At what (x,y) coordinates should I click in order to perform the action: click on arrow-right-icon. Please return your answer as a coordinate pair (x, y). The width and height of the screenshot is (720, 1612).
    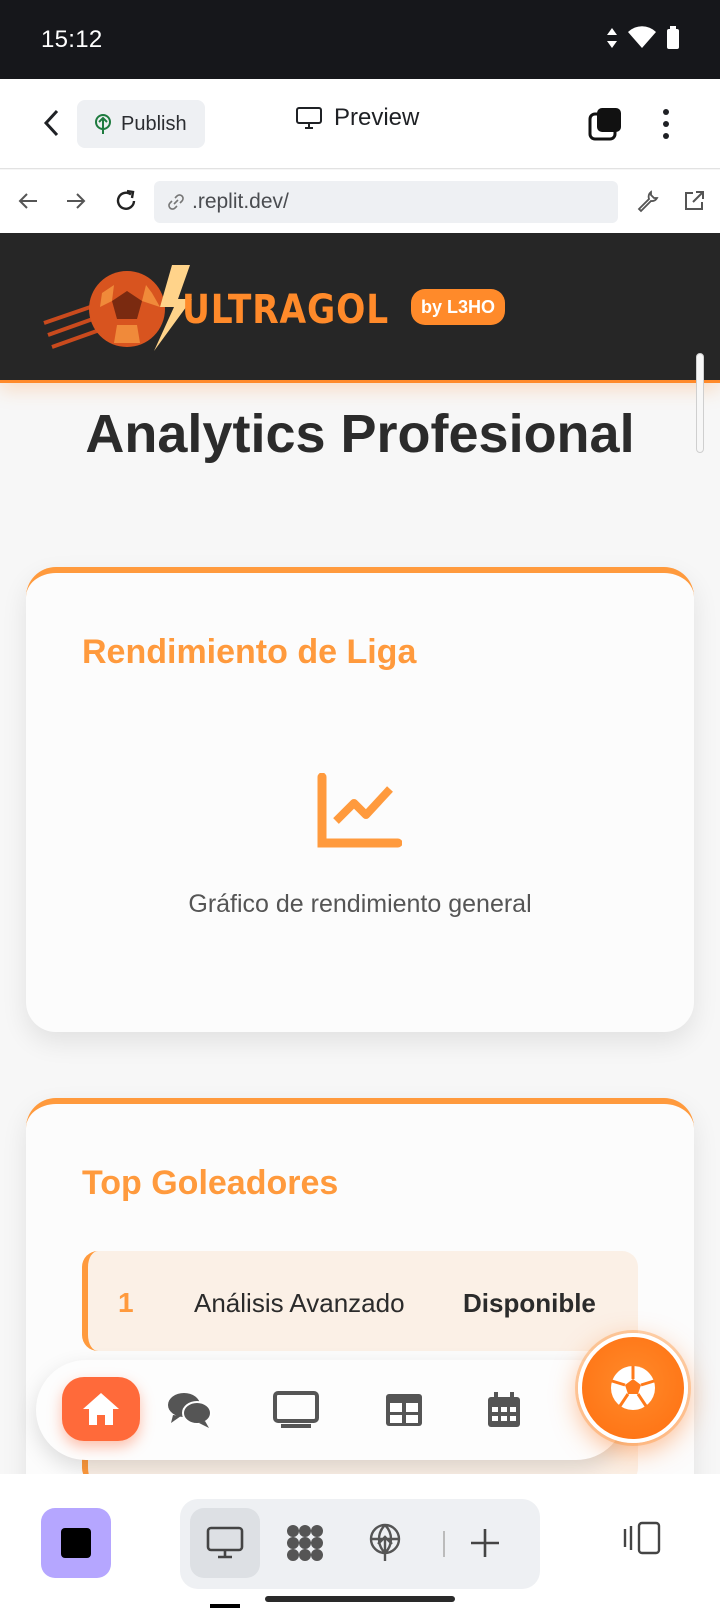
    Looking at the image, I should click on (76, 201).